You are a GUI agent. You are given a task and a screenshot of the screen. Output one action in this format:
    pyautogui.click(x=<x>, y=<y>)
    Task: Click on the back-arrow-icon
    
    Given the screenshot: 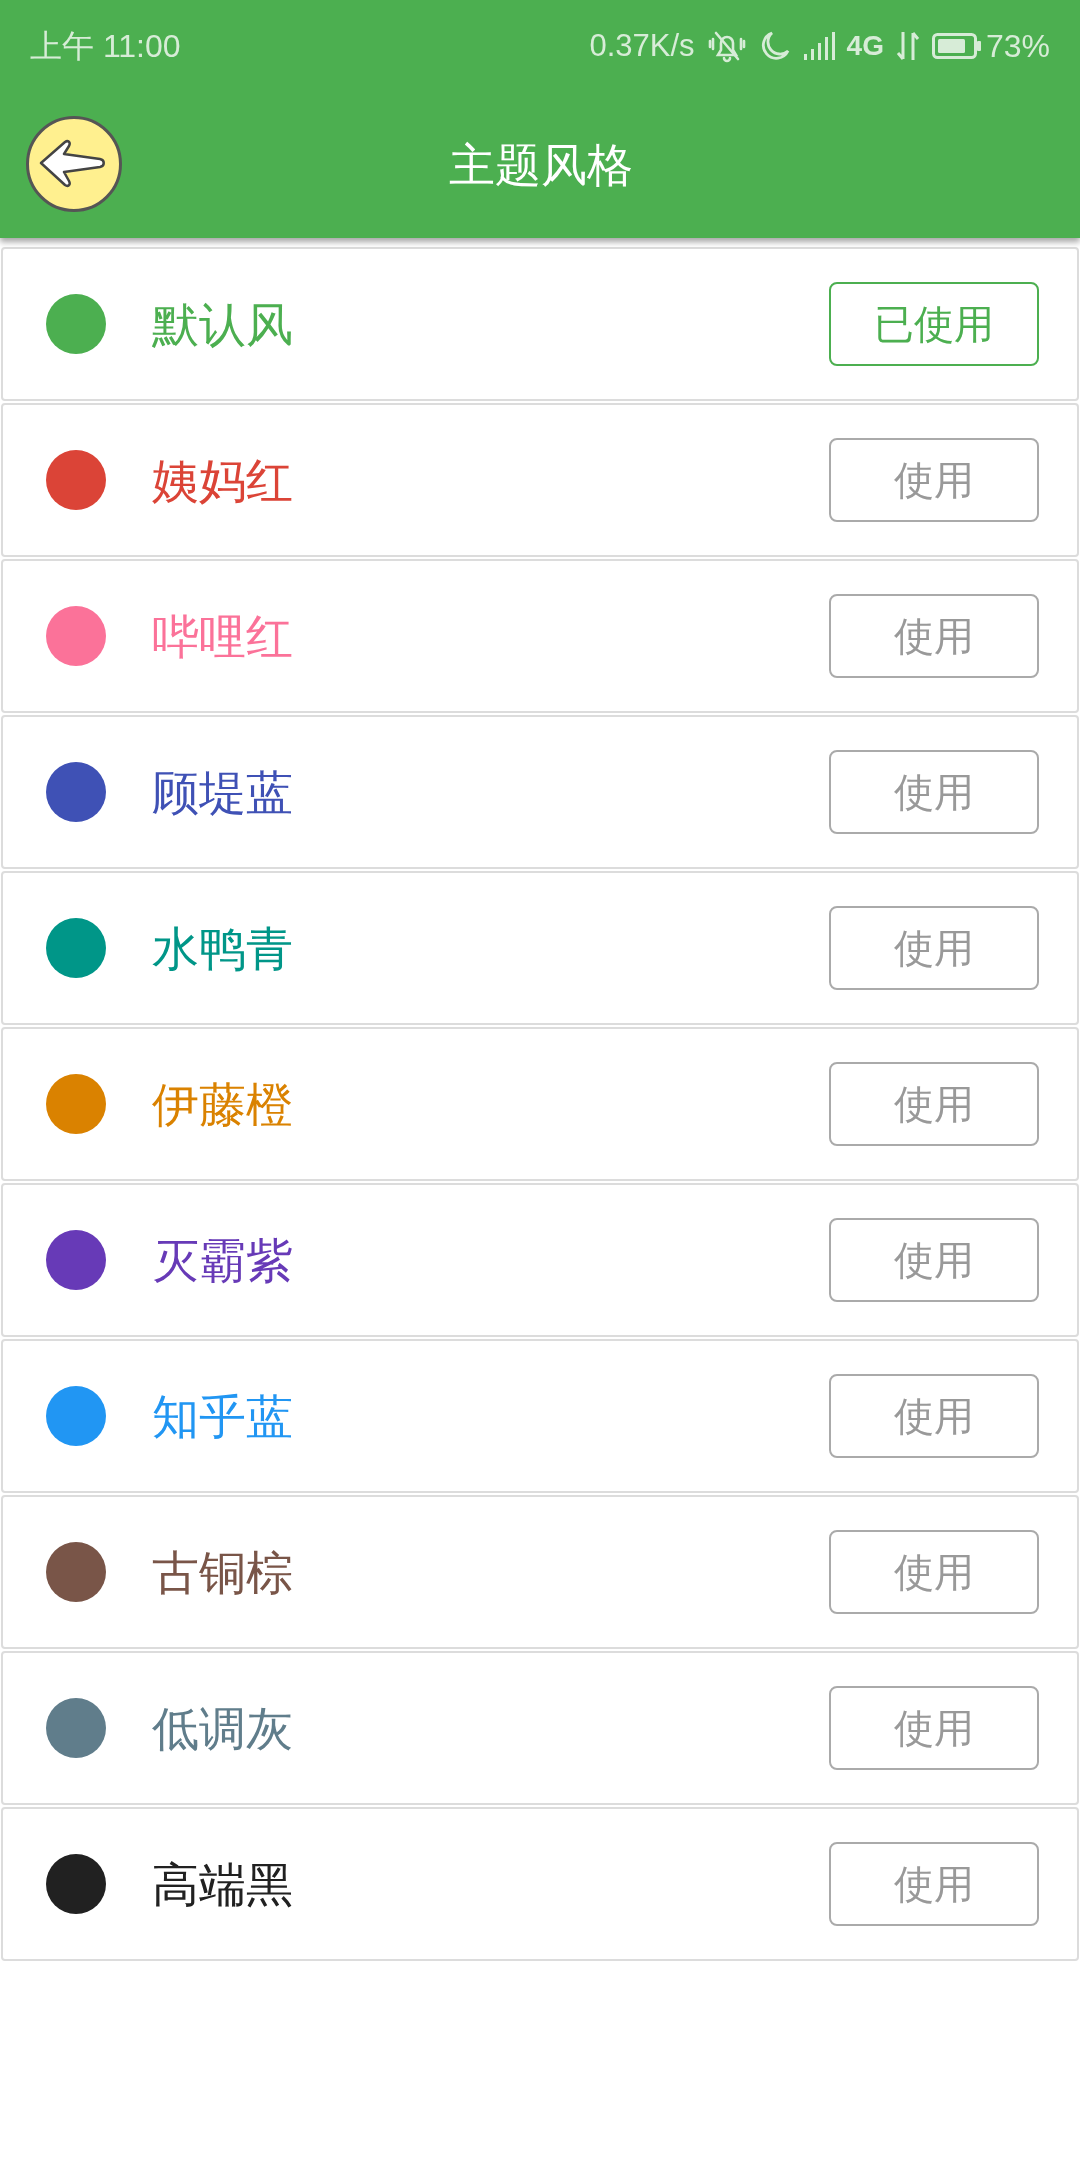 What is the action you would take?
    pyautogui.click(x=72, y=164)
    